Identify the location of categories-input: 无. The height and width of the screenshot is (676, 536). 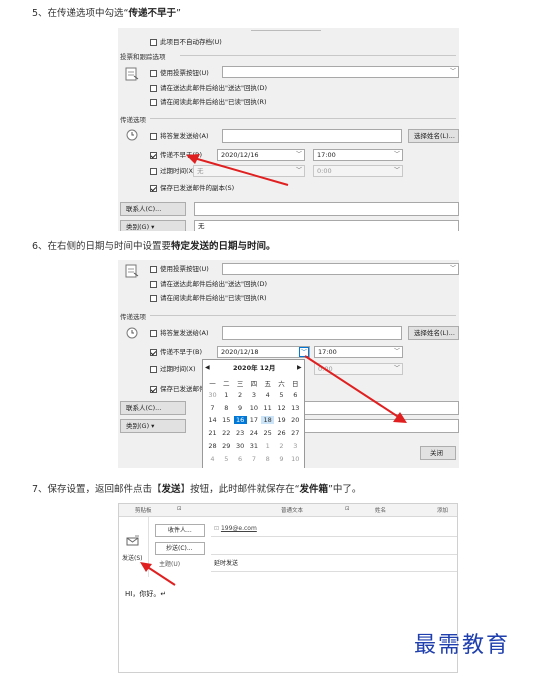
(326, 225).